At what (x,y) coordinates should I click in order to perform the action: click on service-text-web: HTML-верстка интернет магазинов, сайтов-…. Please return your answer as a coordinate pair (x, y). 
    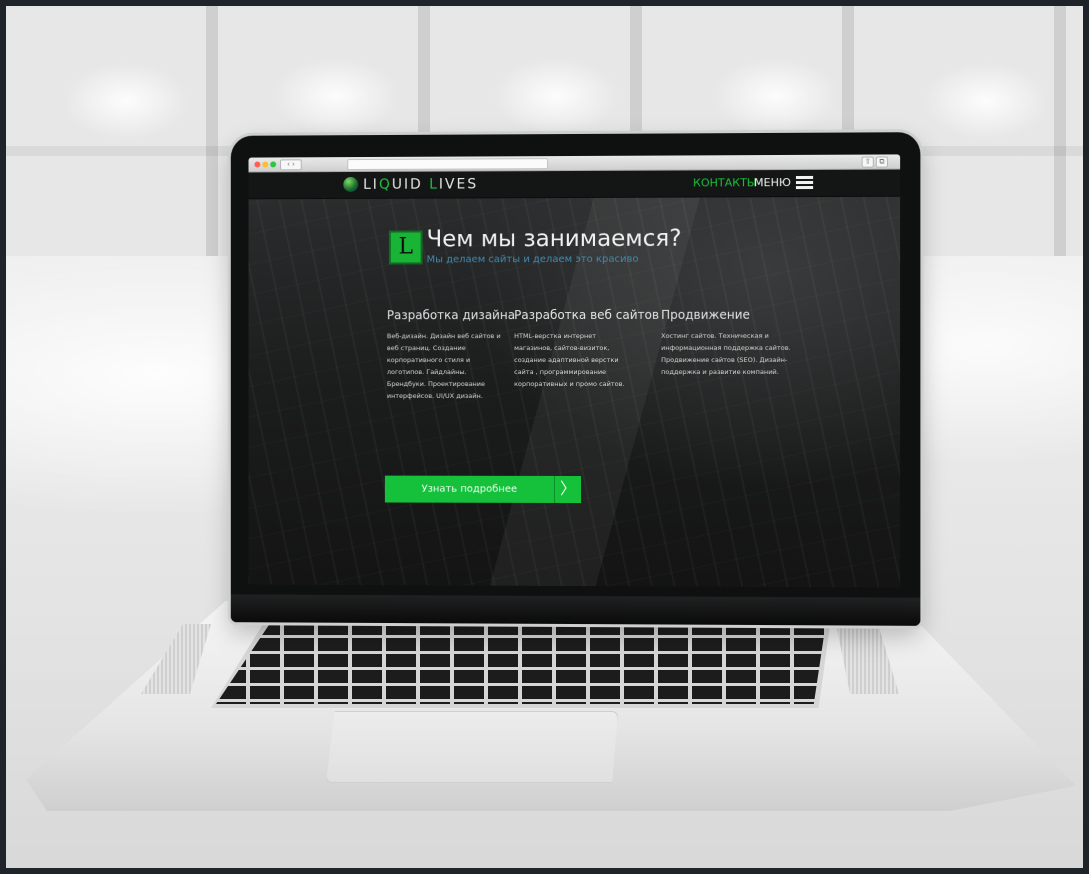
    Looking at the image, I should click on (571, 360).